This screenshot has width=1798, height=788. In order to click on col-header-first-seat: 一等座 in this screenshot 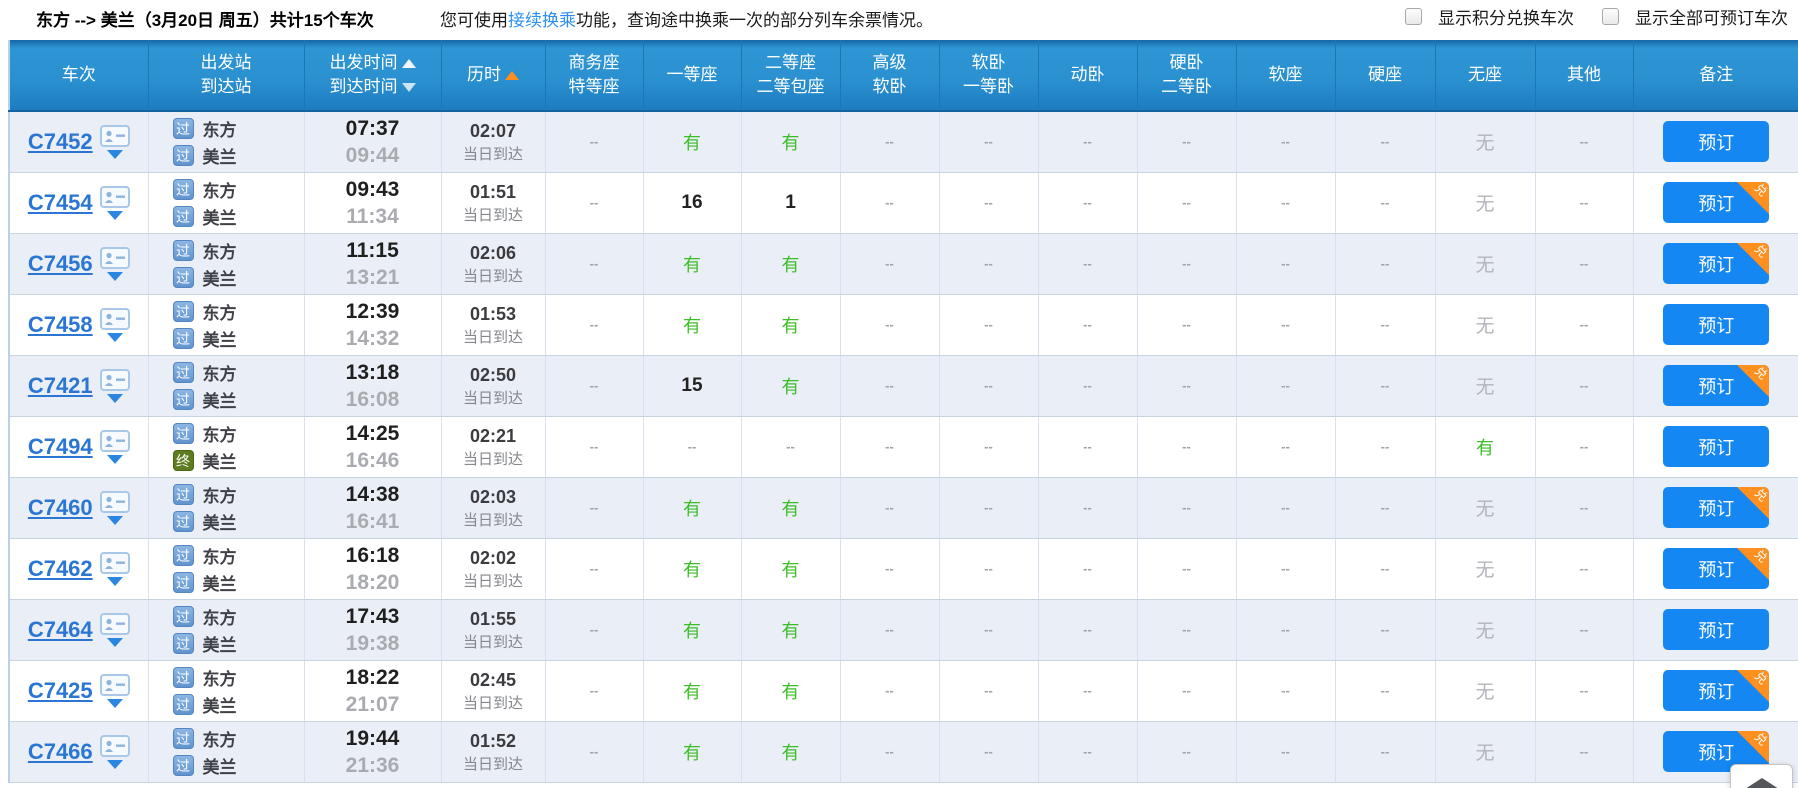, I will do `click(692, 76)`.